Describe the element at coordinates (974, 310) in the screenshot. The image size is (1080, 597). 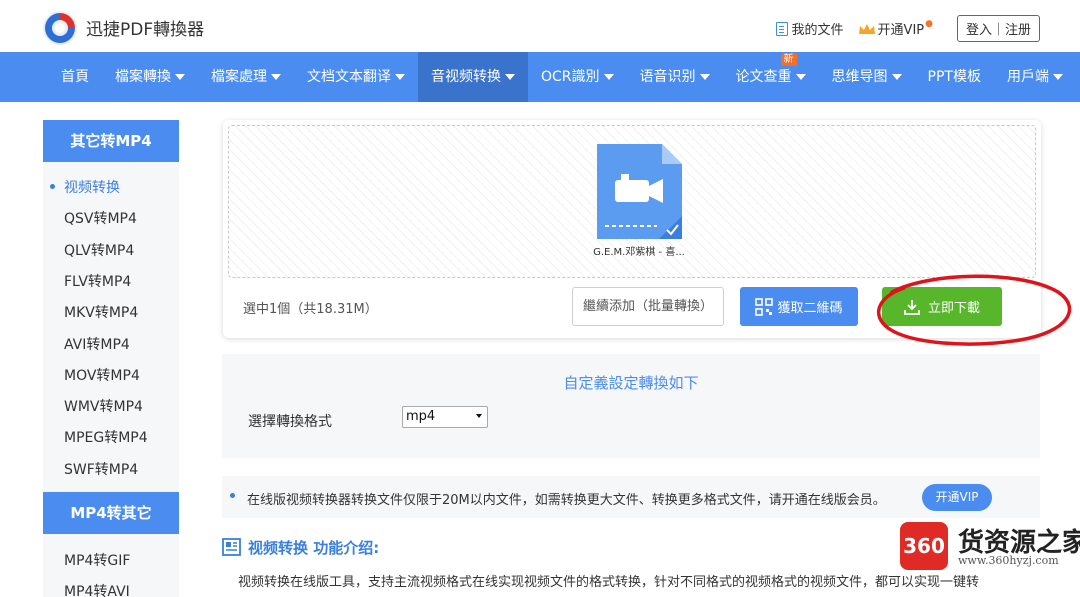
I see `red-circle-annotation` at that location.